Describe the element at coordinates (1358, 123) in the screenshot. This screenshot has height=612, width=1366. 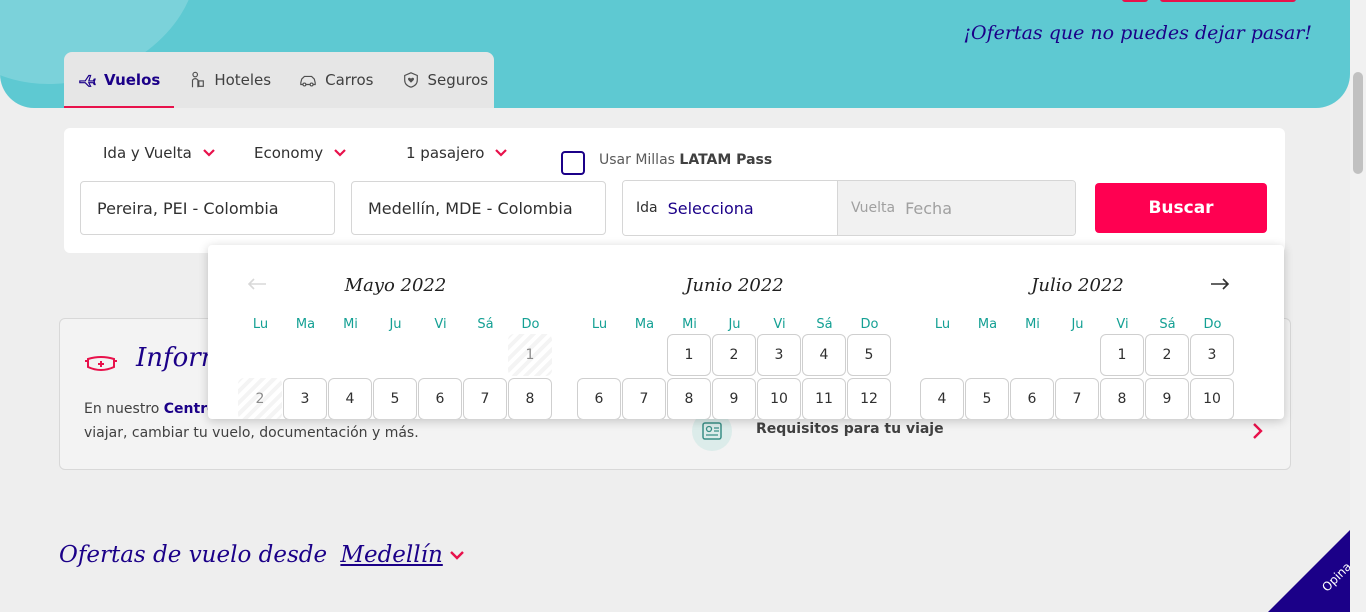
I see `scrollbar-thumb` at that location.